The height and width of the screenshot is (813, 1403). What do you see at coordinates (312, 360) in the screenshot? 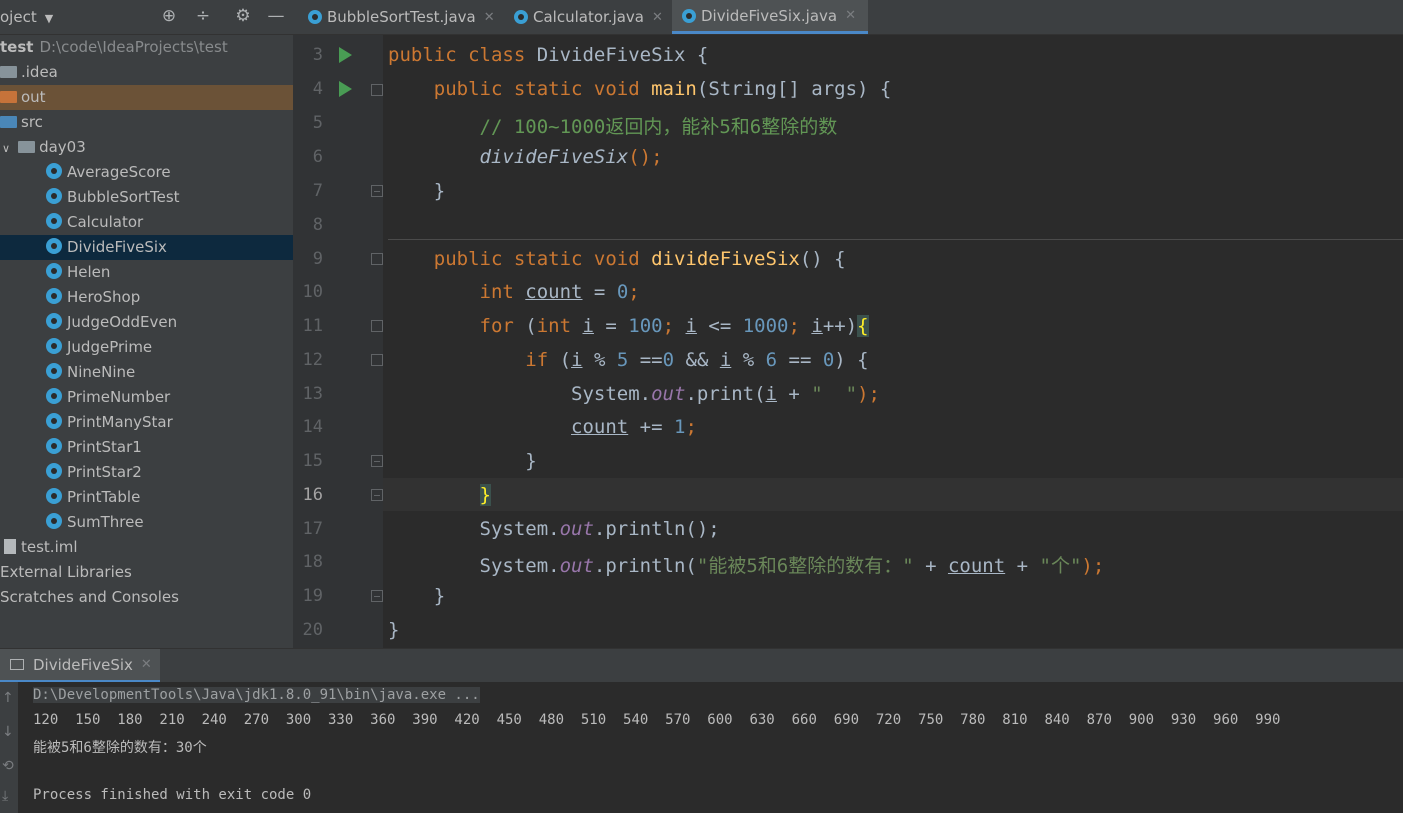
I see `line-number: 12` at bounding box center [312, 360].